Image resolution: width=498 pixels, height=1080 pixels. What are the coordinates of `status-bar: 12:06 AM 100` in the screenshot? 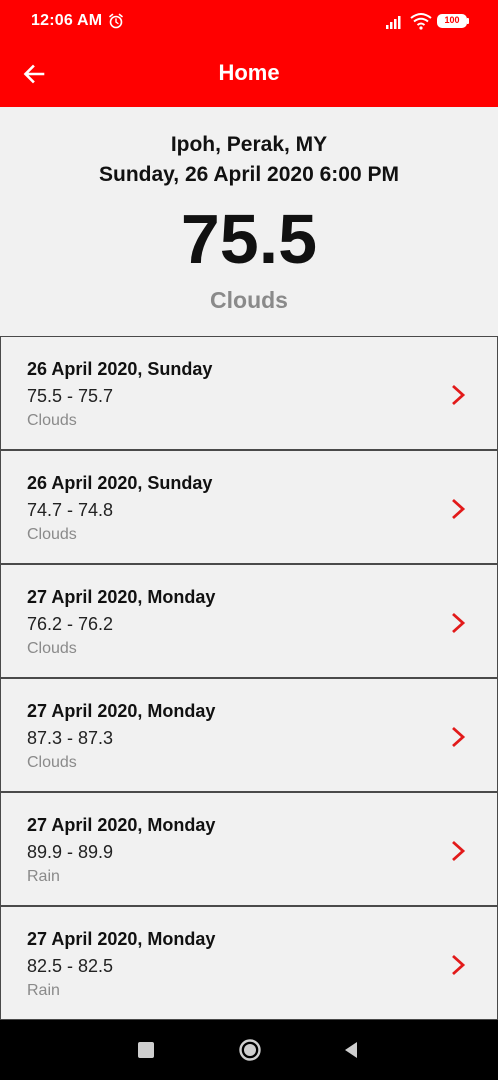 It's located at (249, 22).